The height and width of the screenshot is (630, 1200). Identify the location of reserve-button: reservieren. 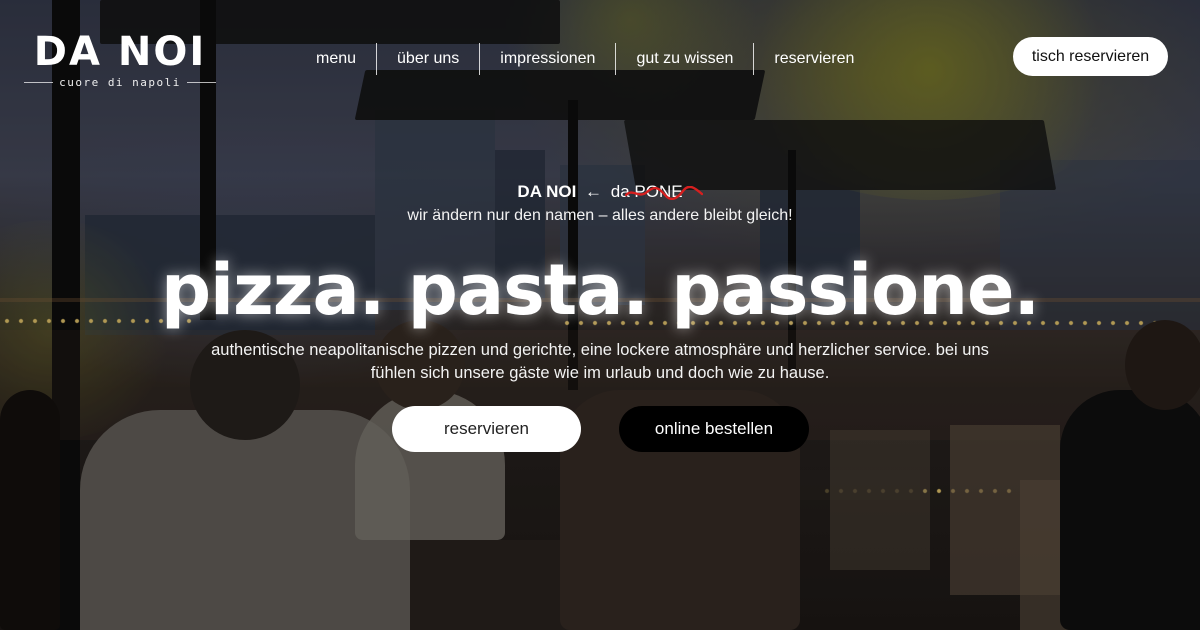
(486, 429).